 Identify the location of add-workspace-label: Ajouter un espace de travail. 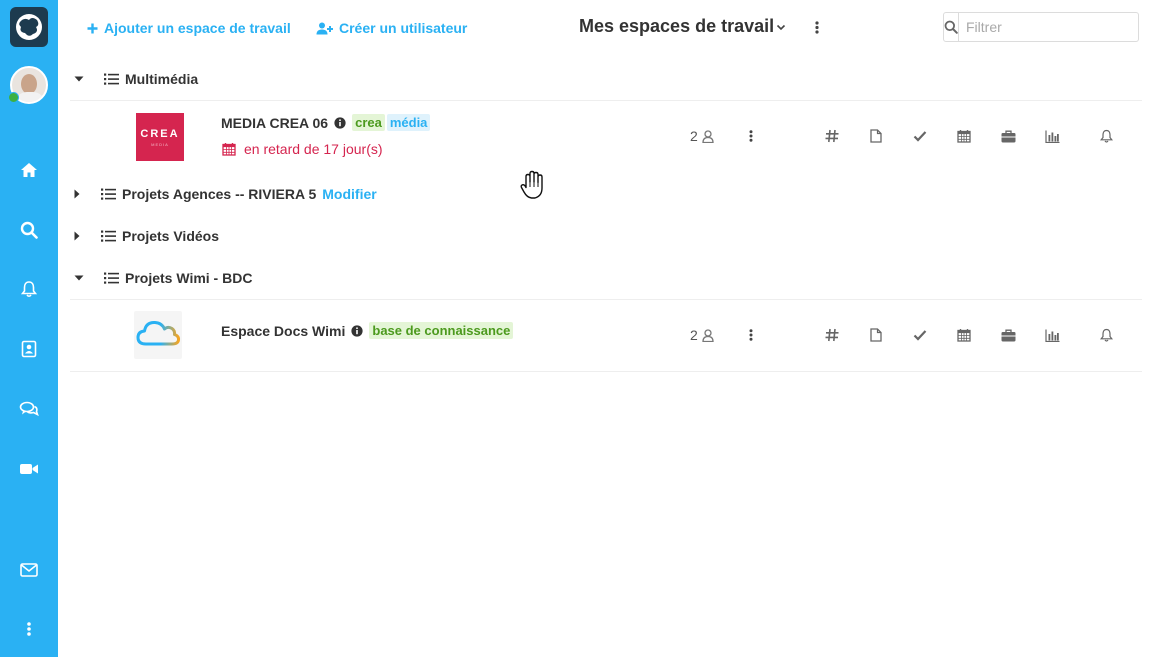
(197, 28).